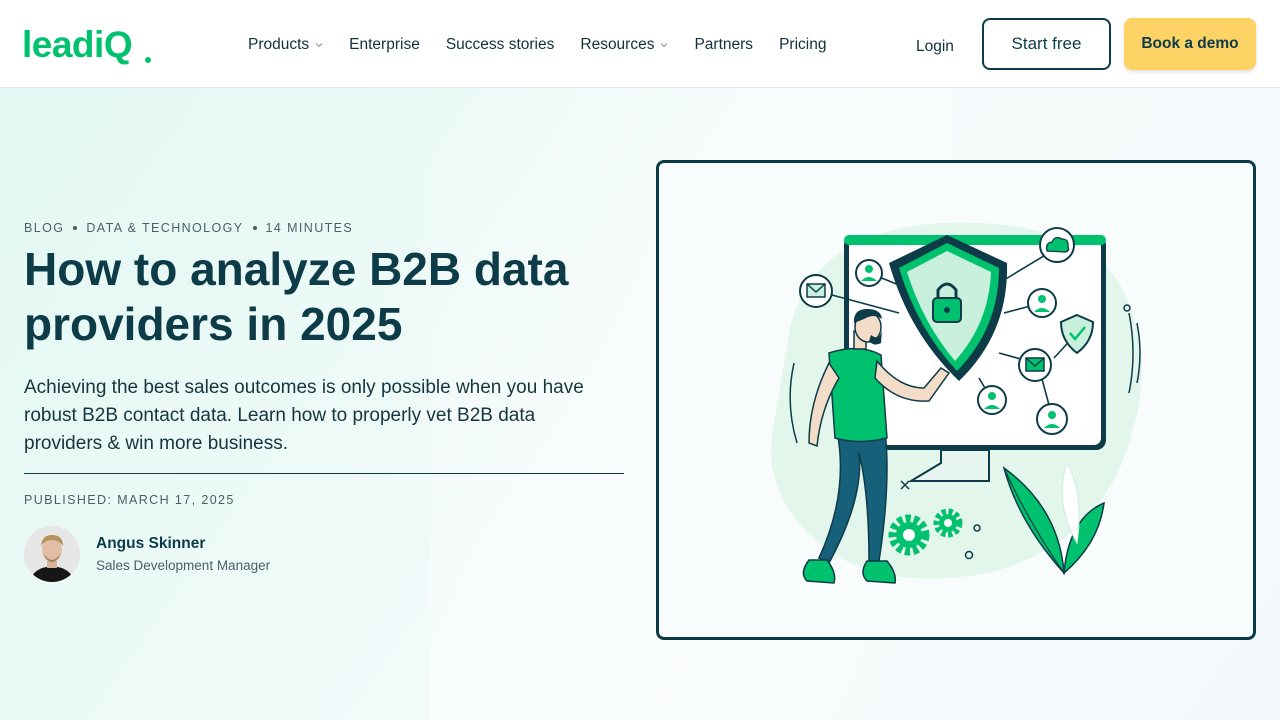 Image resolution: width=1280 pixels, height=720 pixels. What do you see at coordinates (1057, 245) in the screenshot?
I see `cloud-icon` at bounding box center [1057, 245].